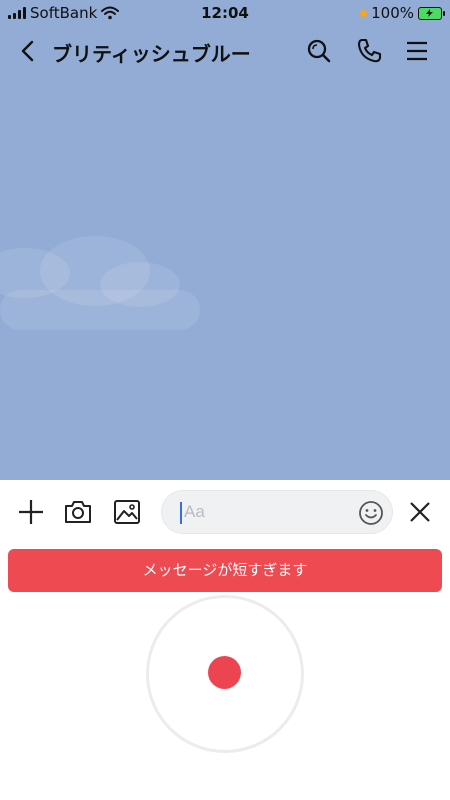 This screenshot has height=800, width=450. I want to click on status-bar: SoftBank 12:04 100%, so click(225, 13).